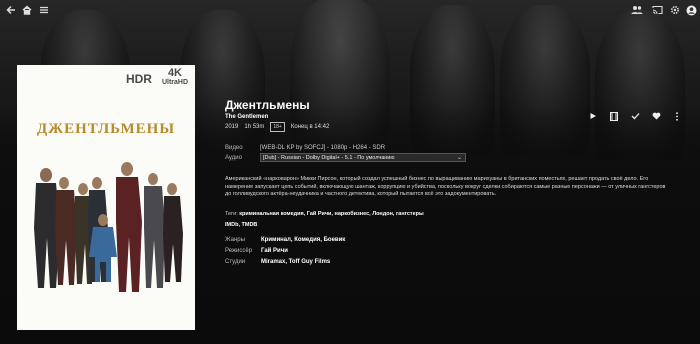 The height and width of the screenshot is (344, 700). I want to click on home-icon, so click(27, 10).